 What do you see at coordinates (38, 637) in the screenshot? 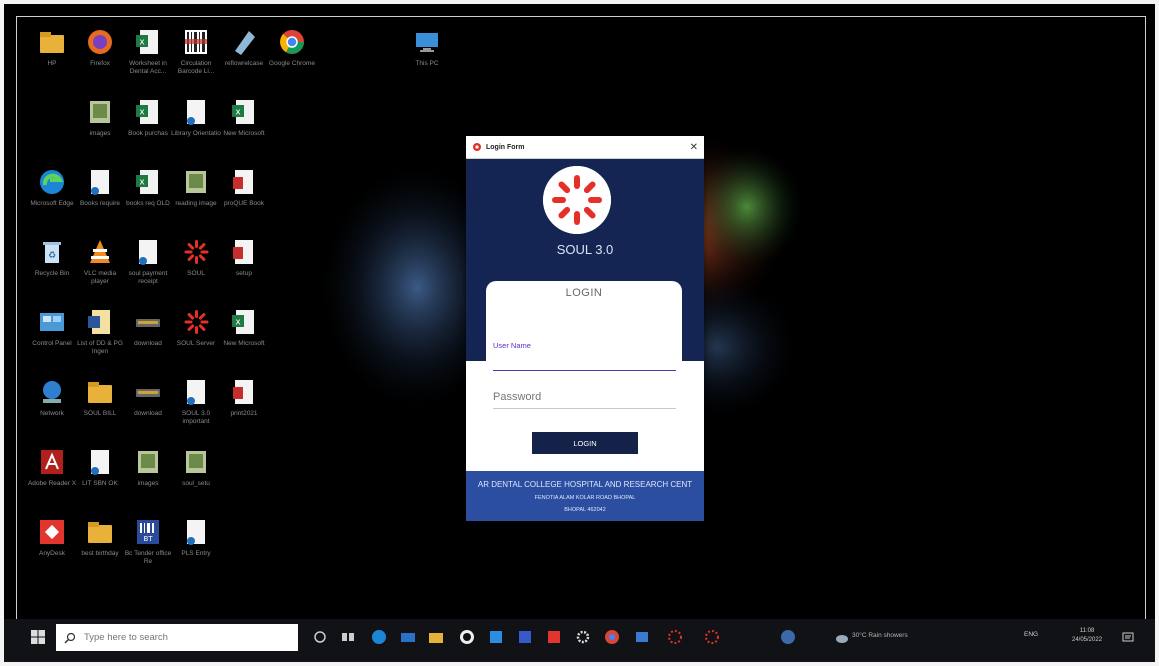
I see `windows-start-icon` at bounding box center [38, 637].